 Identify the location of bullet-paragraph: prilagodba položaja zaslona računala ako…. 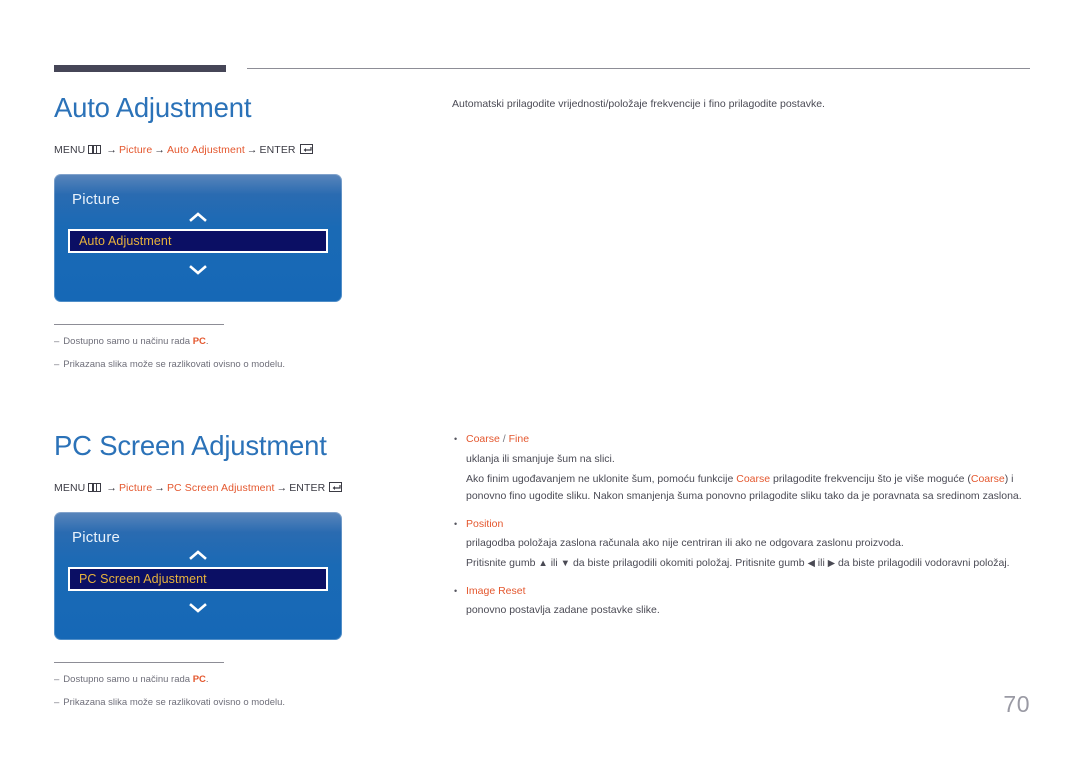
(685, 542).